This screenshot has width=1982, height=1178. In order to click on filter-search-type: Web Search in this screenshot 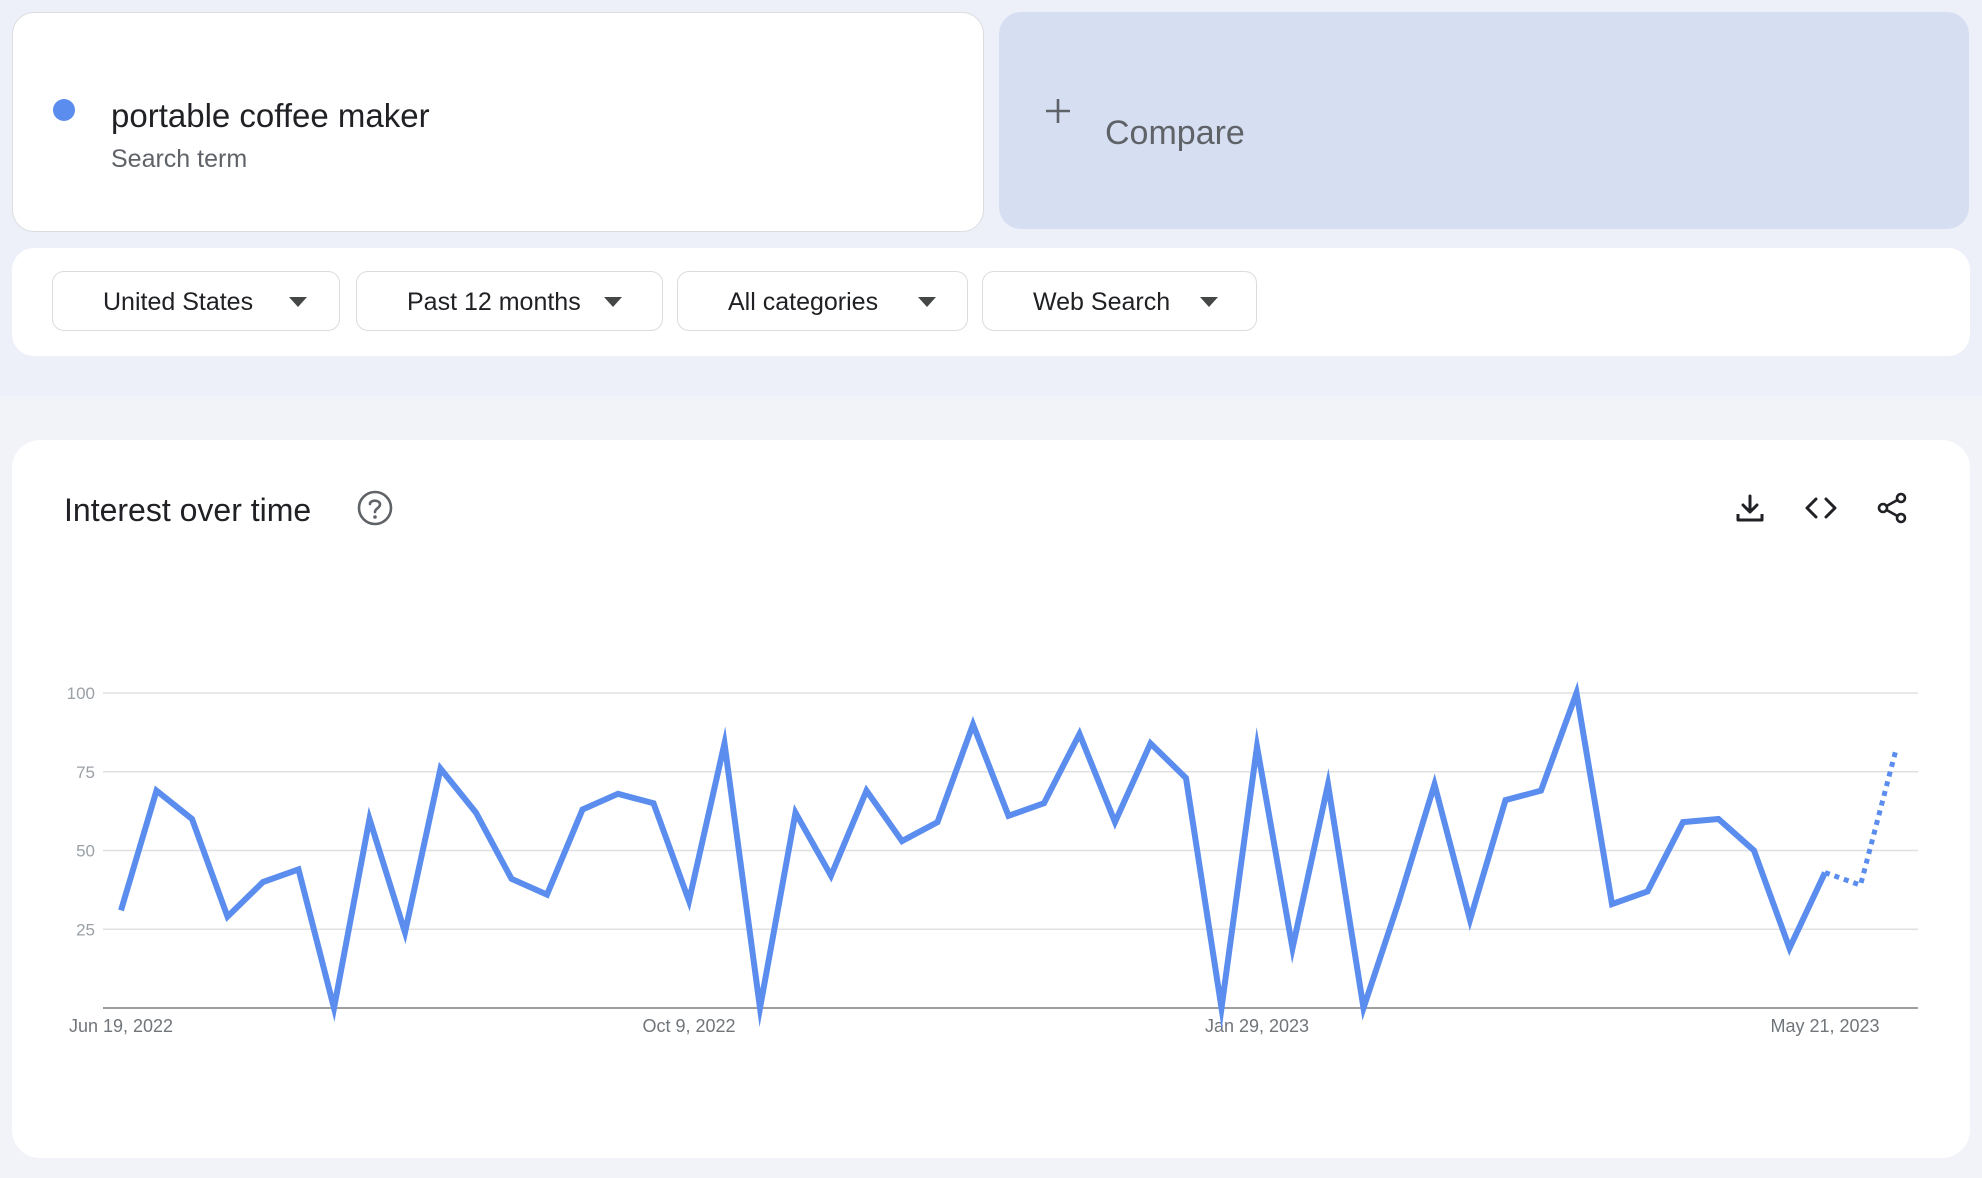, I will do `click(1119, 301)`.